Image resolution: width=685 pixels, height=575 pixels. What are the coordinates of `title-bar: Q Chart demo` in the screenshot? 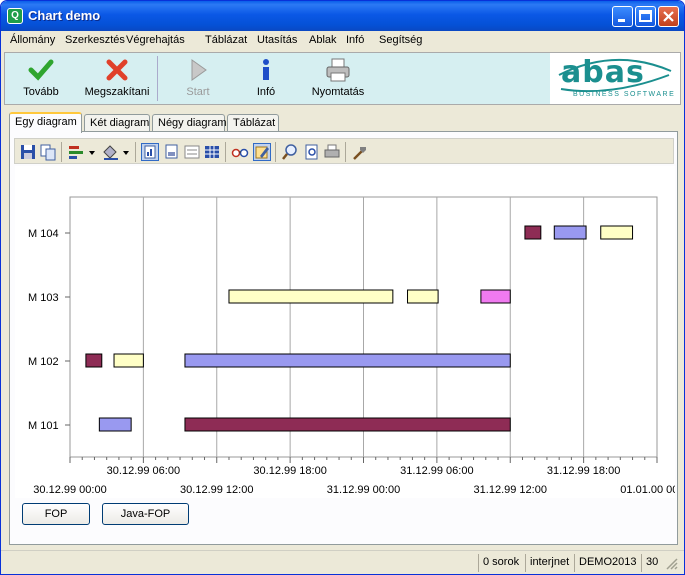 It's located at (342, 16).